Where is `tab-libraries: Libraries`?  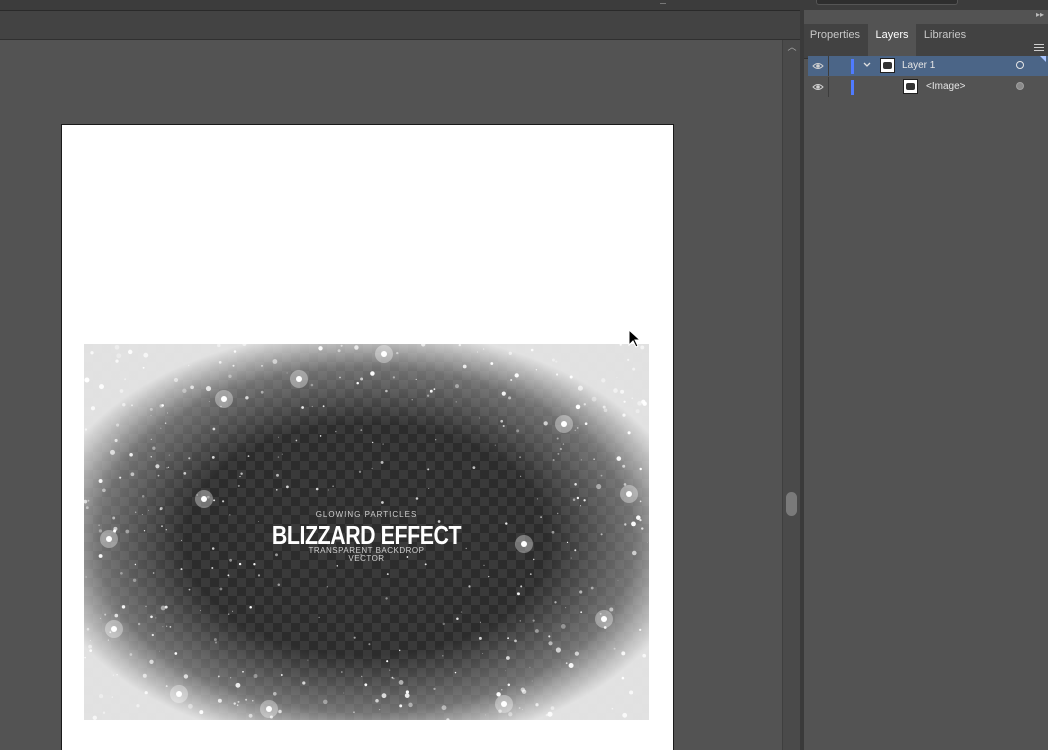 tab-libraries: Libraries is located at coordinates (945, 41).